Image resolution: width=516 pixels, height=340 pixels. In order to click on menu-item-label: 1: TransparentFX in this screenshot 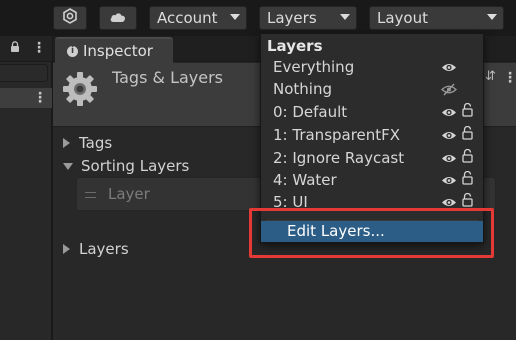, I will do `click(337, 135)`.